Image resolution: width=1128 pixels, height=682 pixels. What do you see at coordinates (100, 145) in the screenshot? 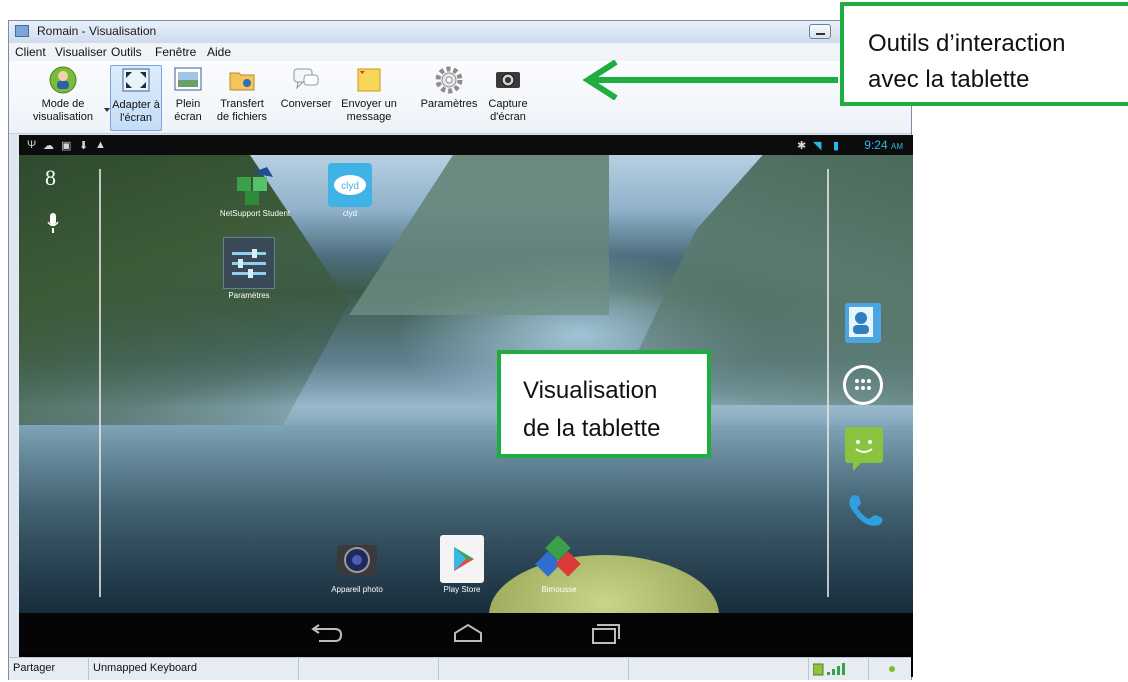
I see `warning-icon: ▲` at bounding box center [100, 145].